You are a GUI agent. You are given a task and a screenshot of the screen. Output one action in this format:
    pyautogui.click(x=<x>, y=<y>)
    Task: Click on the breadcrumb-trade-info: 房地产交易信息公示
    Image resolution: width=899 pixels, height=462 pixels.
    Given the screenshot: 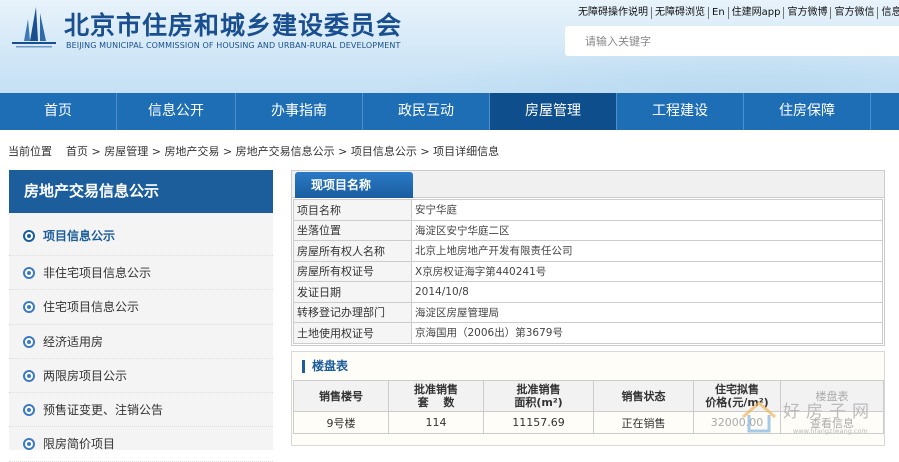 What is the action you would take?
    pyautogui.click(x=285, y=151)
    